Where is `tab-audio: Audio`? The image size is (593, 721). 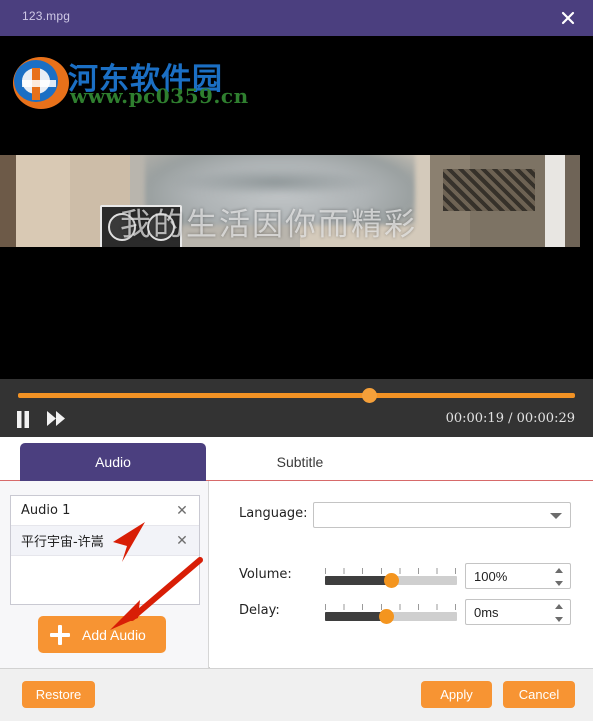
tab-audio: Audio is located at coordinates (113, 462).